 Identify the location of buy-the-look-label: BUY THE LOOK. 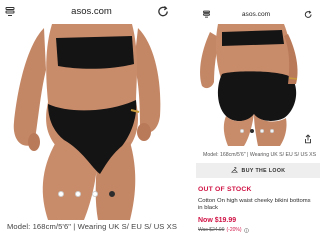
(263, 170).